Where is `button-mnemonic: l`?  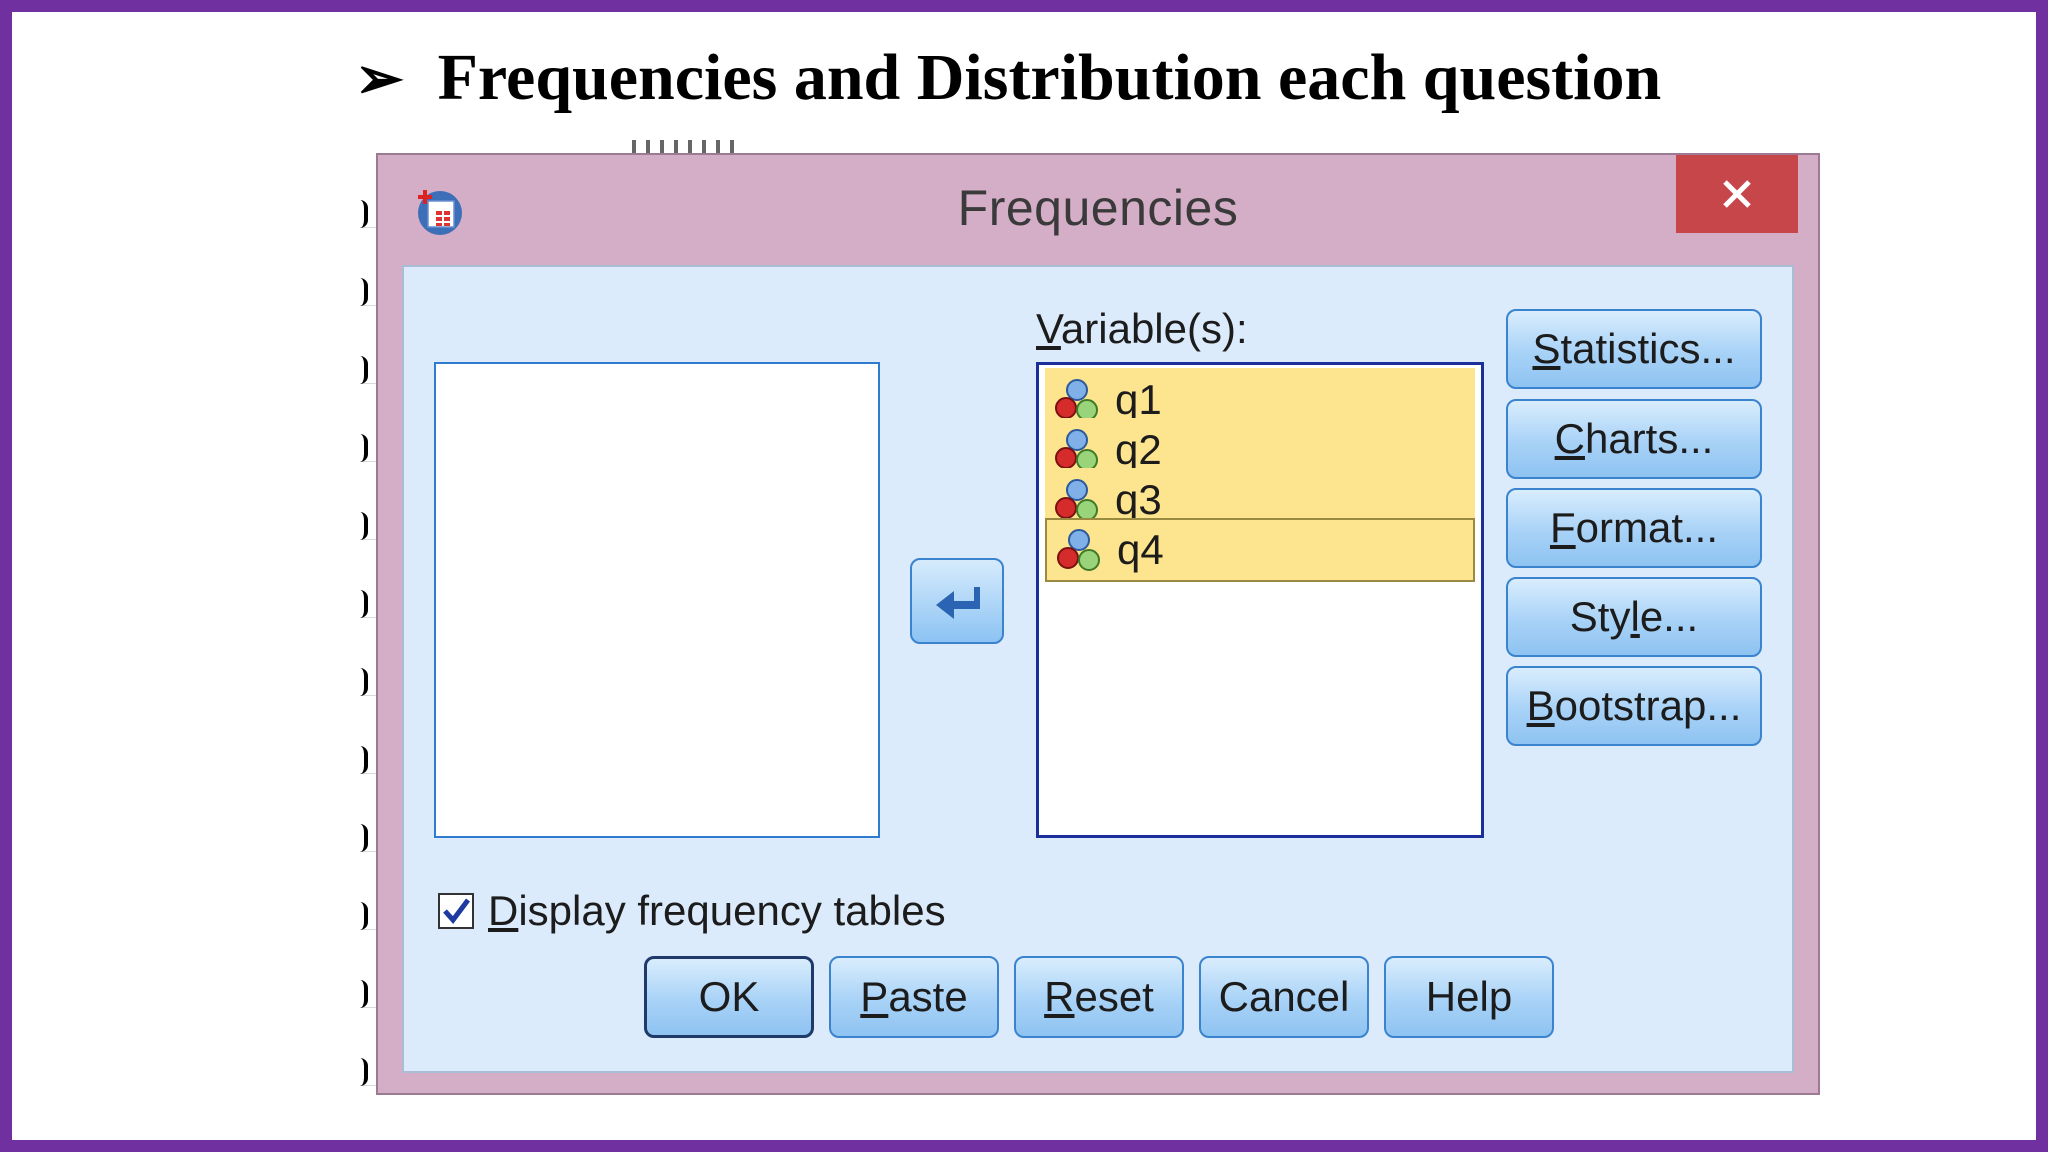
button-mnemonic: l is located at coordinates (1635, 616).